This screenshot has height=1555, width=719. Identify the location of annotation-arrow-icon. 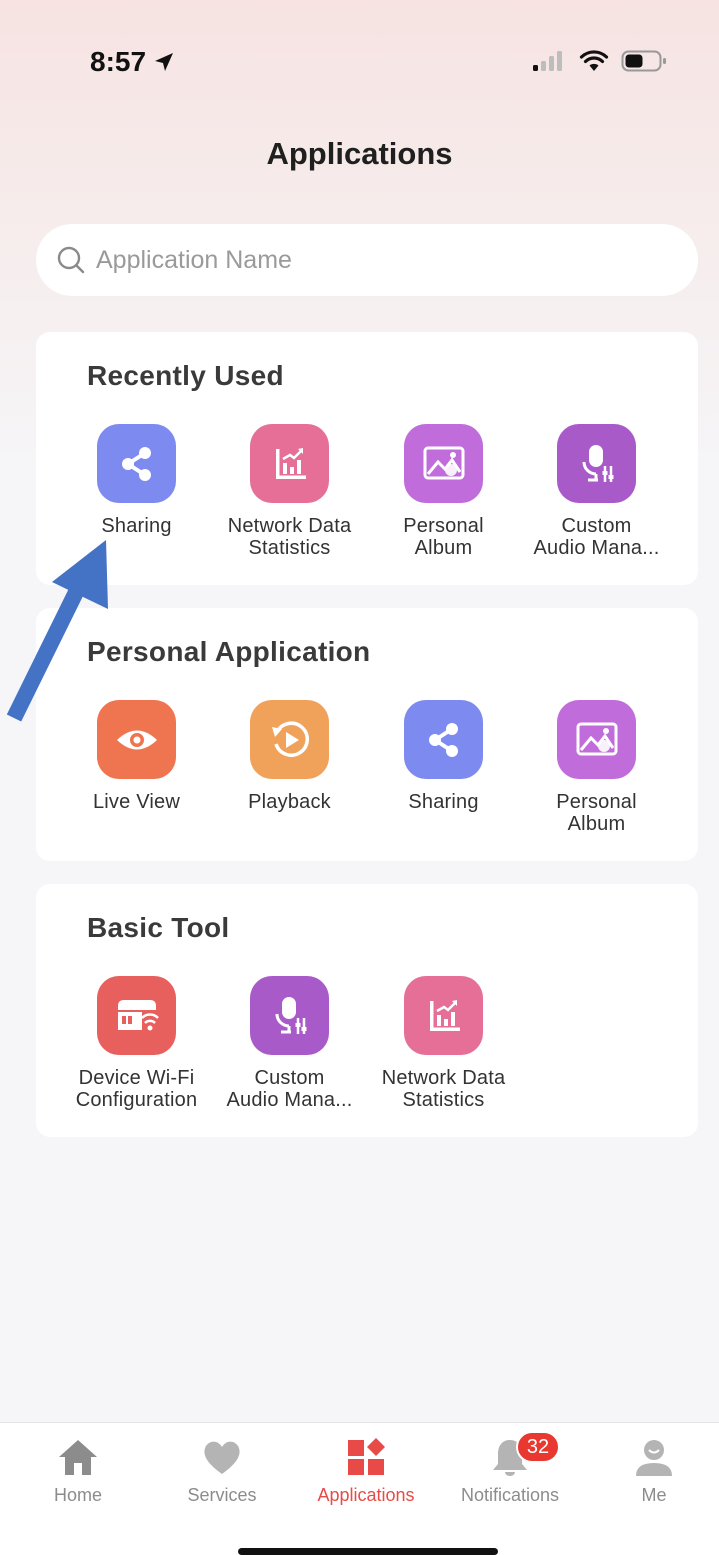
(57, 631).